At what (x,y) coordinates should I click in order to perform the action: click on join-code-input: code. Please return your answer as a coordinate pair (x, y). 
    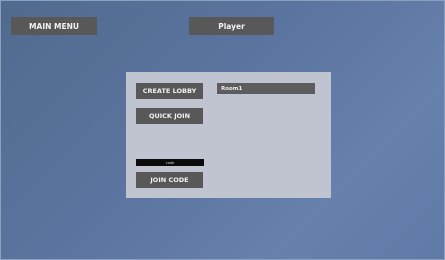
    Looking at the image, I should click on (170, 162).